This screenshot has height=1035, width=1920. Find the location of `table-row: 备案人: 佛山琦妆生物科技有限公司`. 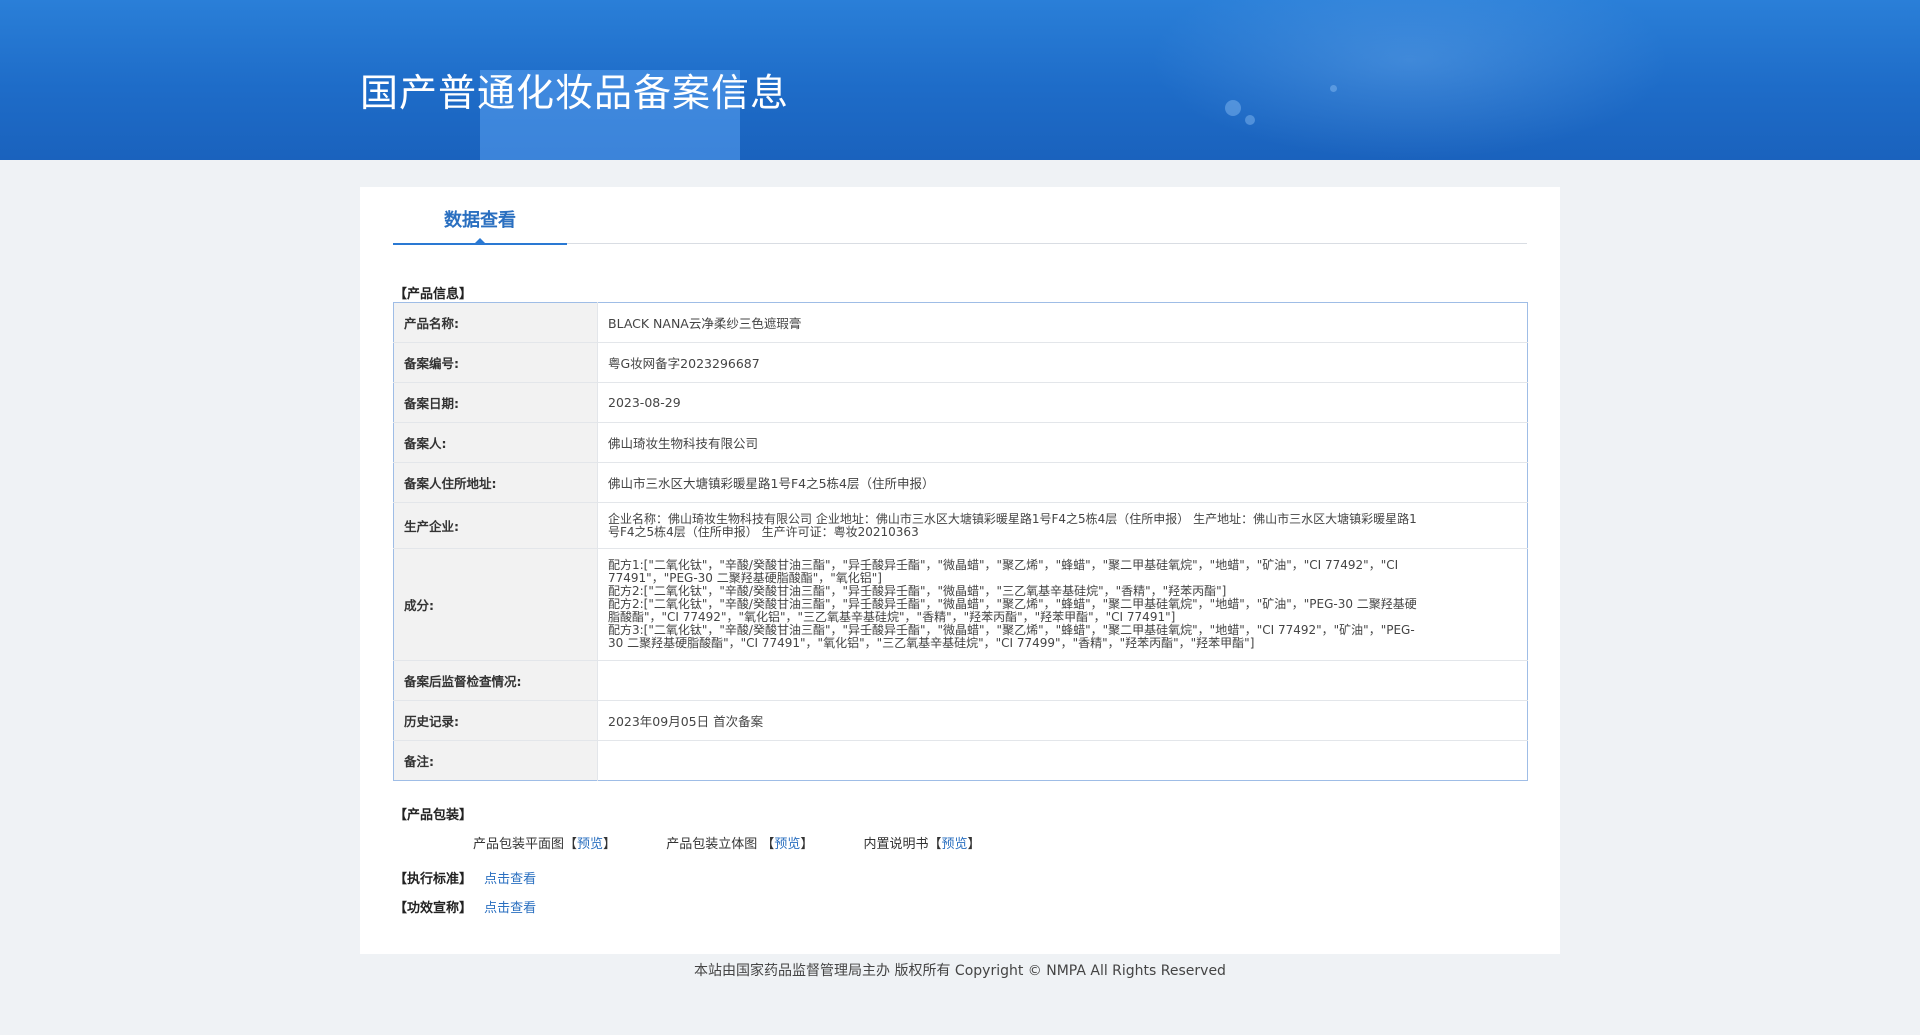

table-row: 备案人: 佛山琦妆生物科技有限公司 is located at coordinates (960, 442).